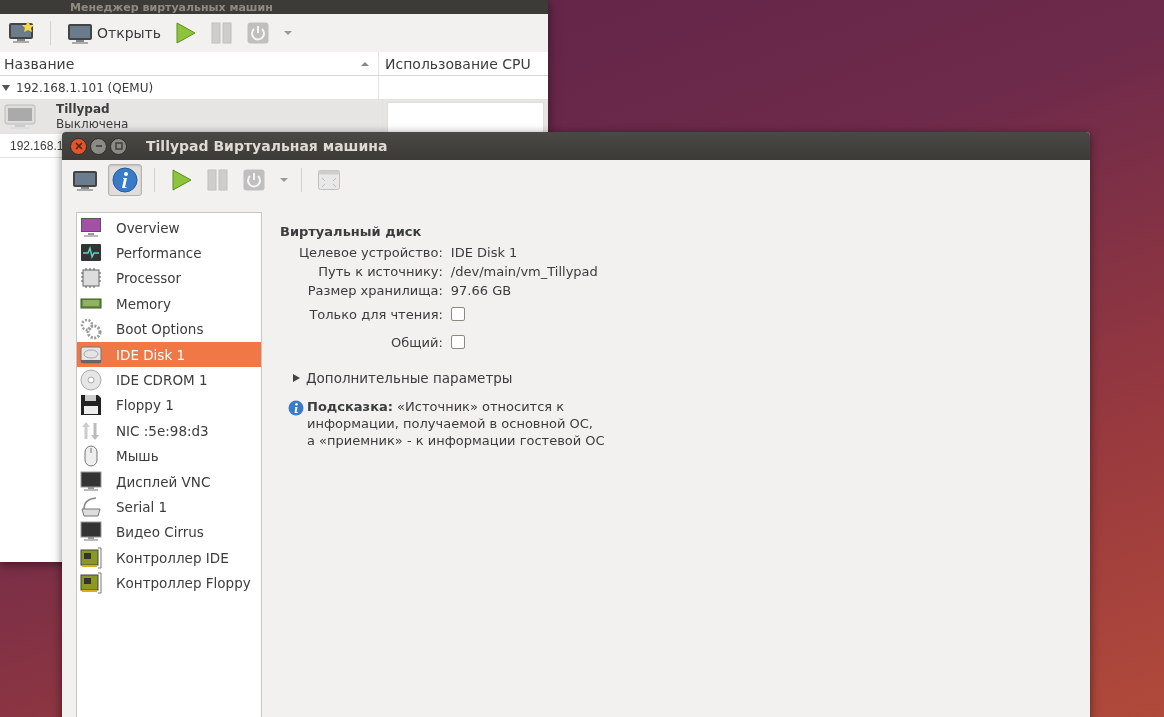 Image resolution: width=1164 pixels, height=717 pixels. I want to click on field-value: 97.66 GB, so click(481, 290).